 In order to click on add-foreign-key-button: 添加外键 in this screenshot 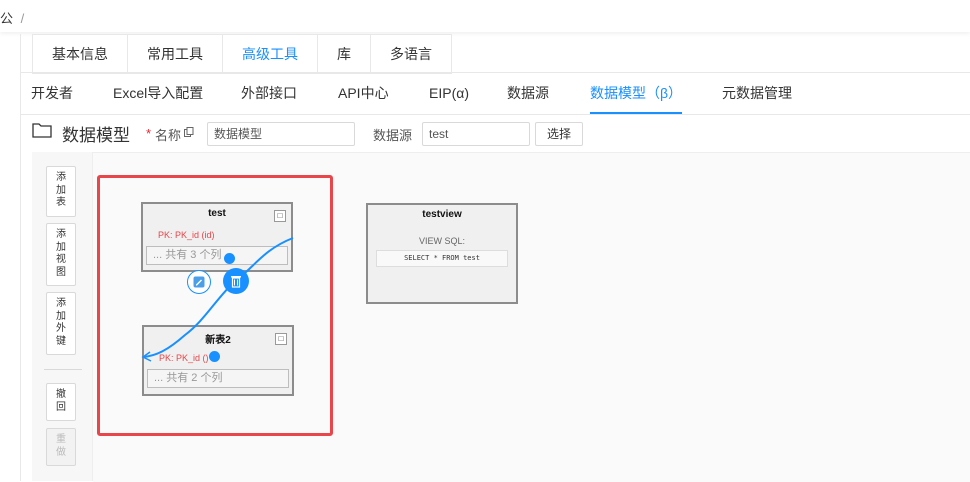, I will do `click(61, 323)`.